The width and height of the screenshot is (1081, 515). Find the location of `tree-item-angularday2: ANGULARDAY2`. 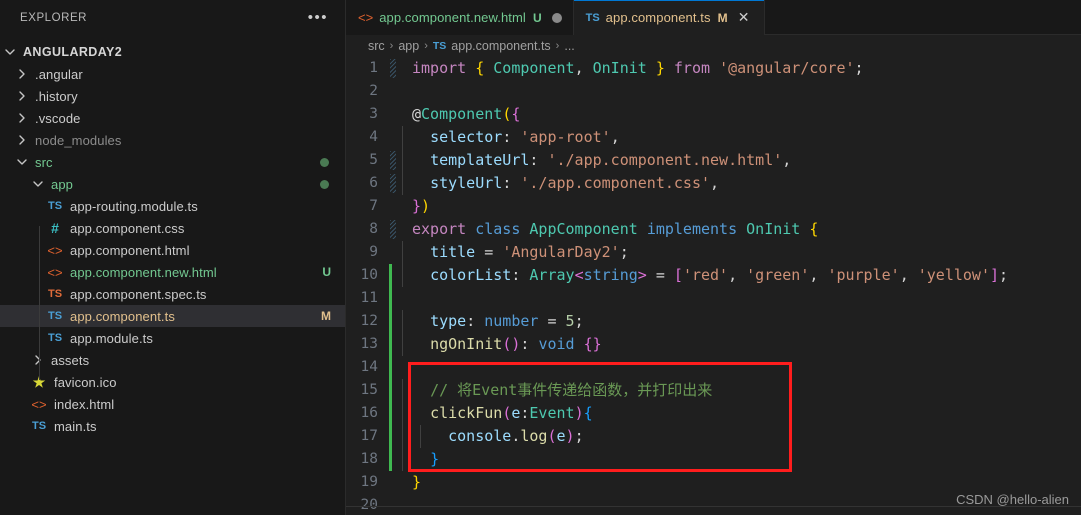

tree-item-angularday2: ANGULARDAY2 is located at coordinates (172, 52).